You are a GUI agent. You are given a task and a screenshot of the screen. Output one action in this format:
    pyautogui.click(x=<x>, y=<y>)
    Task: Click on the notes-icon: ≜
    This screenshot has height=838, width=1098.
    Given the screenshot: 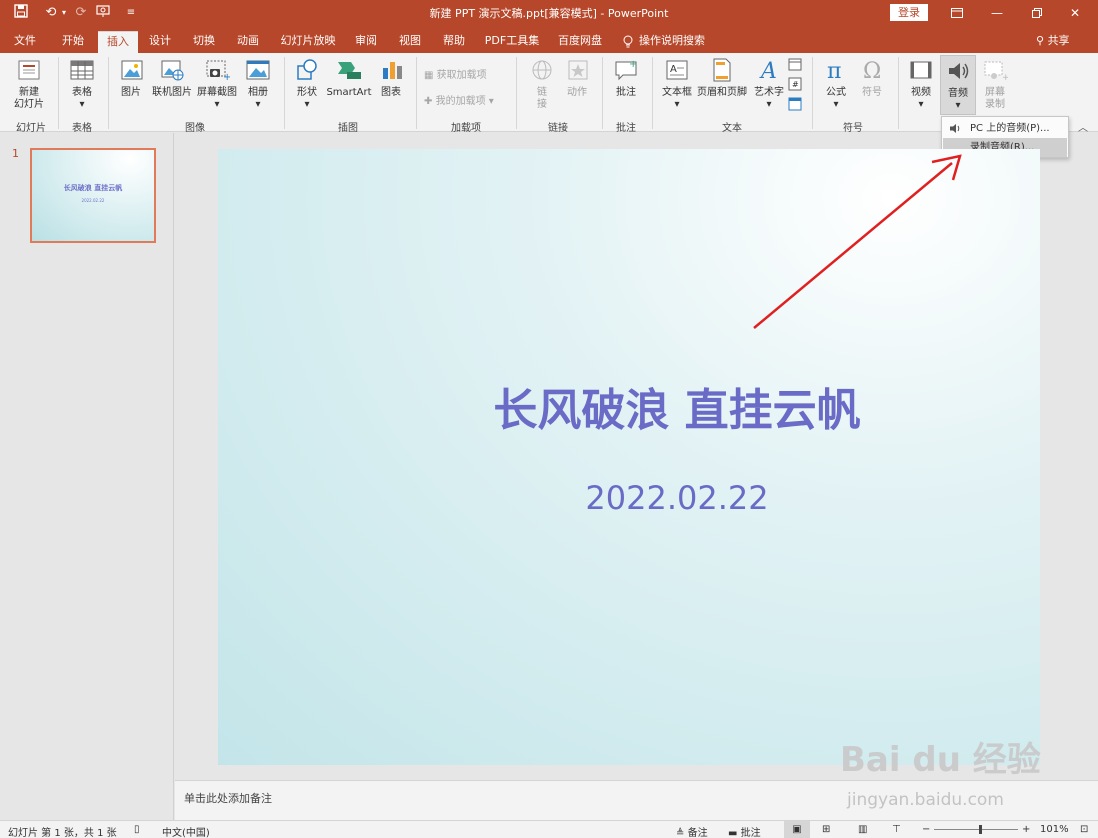 What is the action you would take?
    pyautogui.click(x=680, y=833)
    